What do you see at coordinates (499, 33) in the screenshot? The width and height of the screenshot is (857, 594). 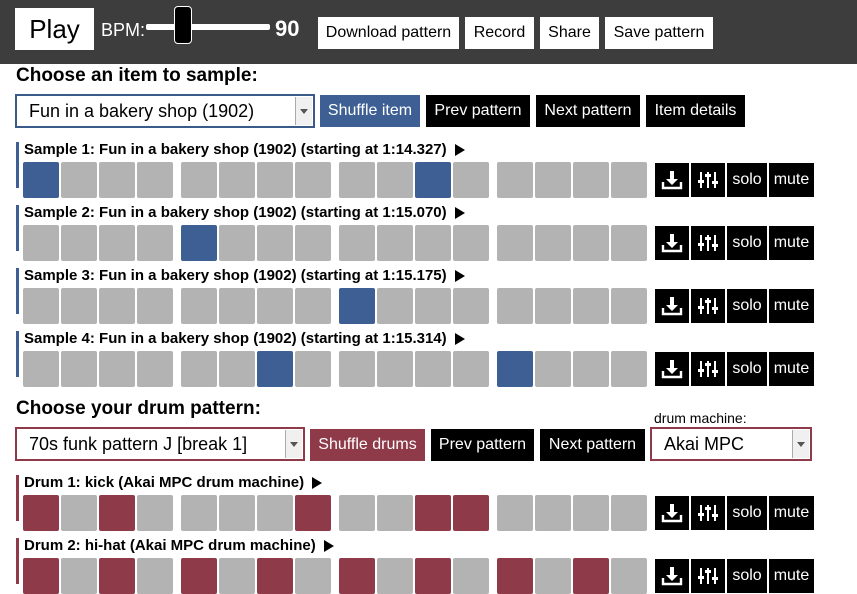 I see `record-button: Record` at bounding box center [499, 33].